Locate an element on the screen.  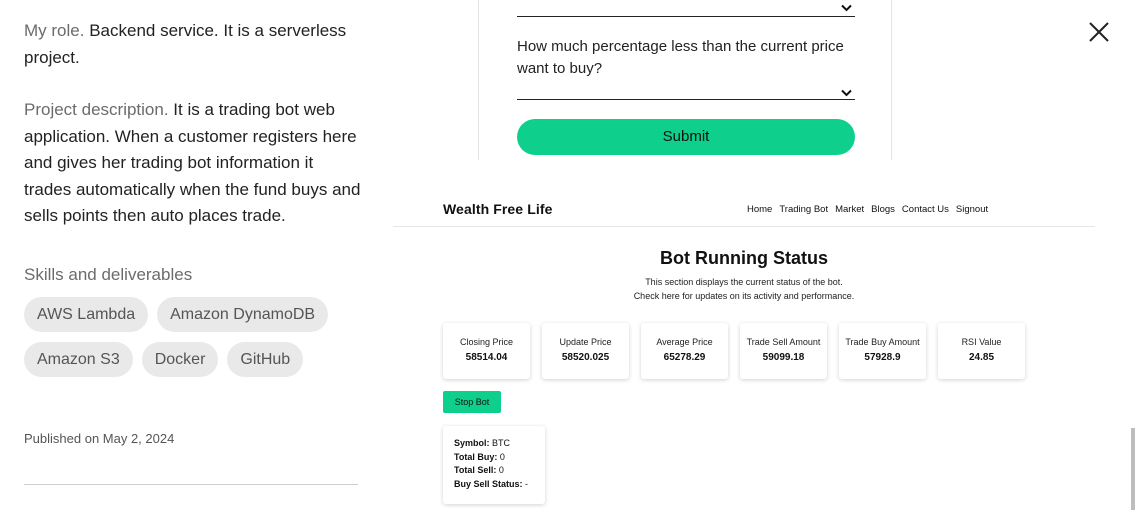
metric-card-trade-buy-amount: Trade Buy Amount 57928.9 is located at coordinates (882, 351).